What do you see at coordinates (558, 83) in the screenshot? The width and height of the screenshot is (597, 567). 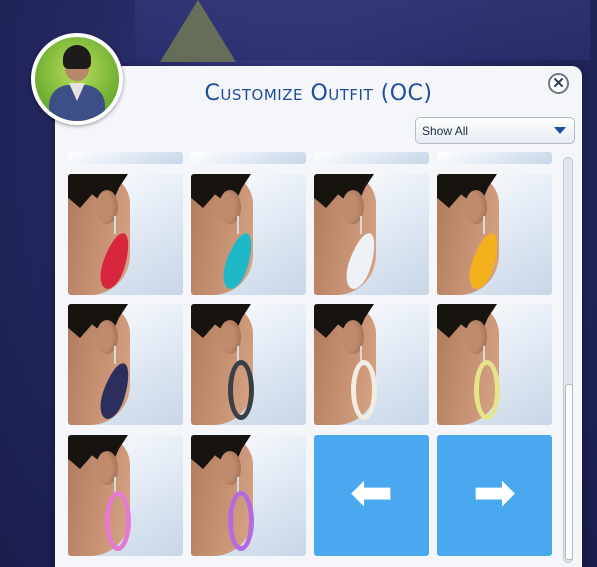 I see `close-button: ✕` at bounding box center [558, 83].